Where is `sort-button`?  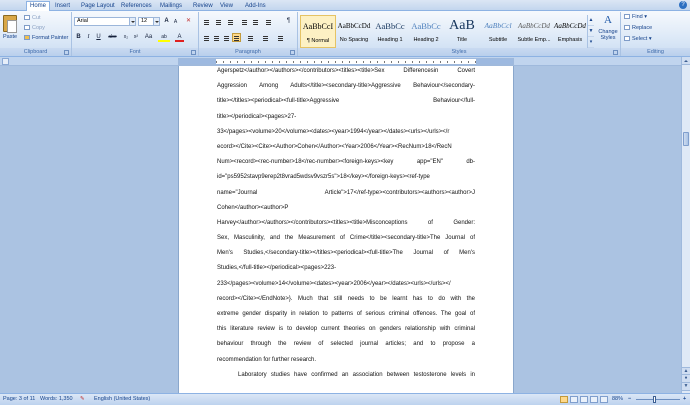
sort-button is located at coordinates (268, 21).